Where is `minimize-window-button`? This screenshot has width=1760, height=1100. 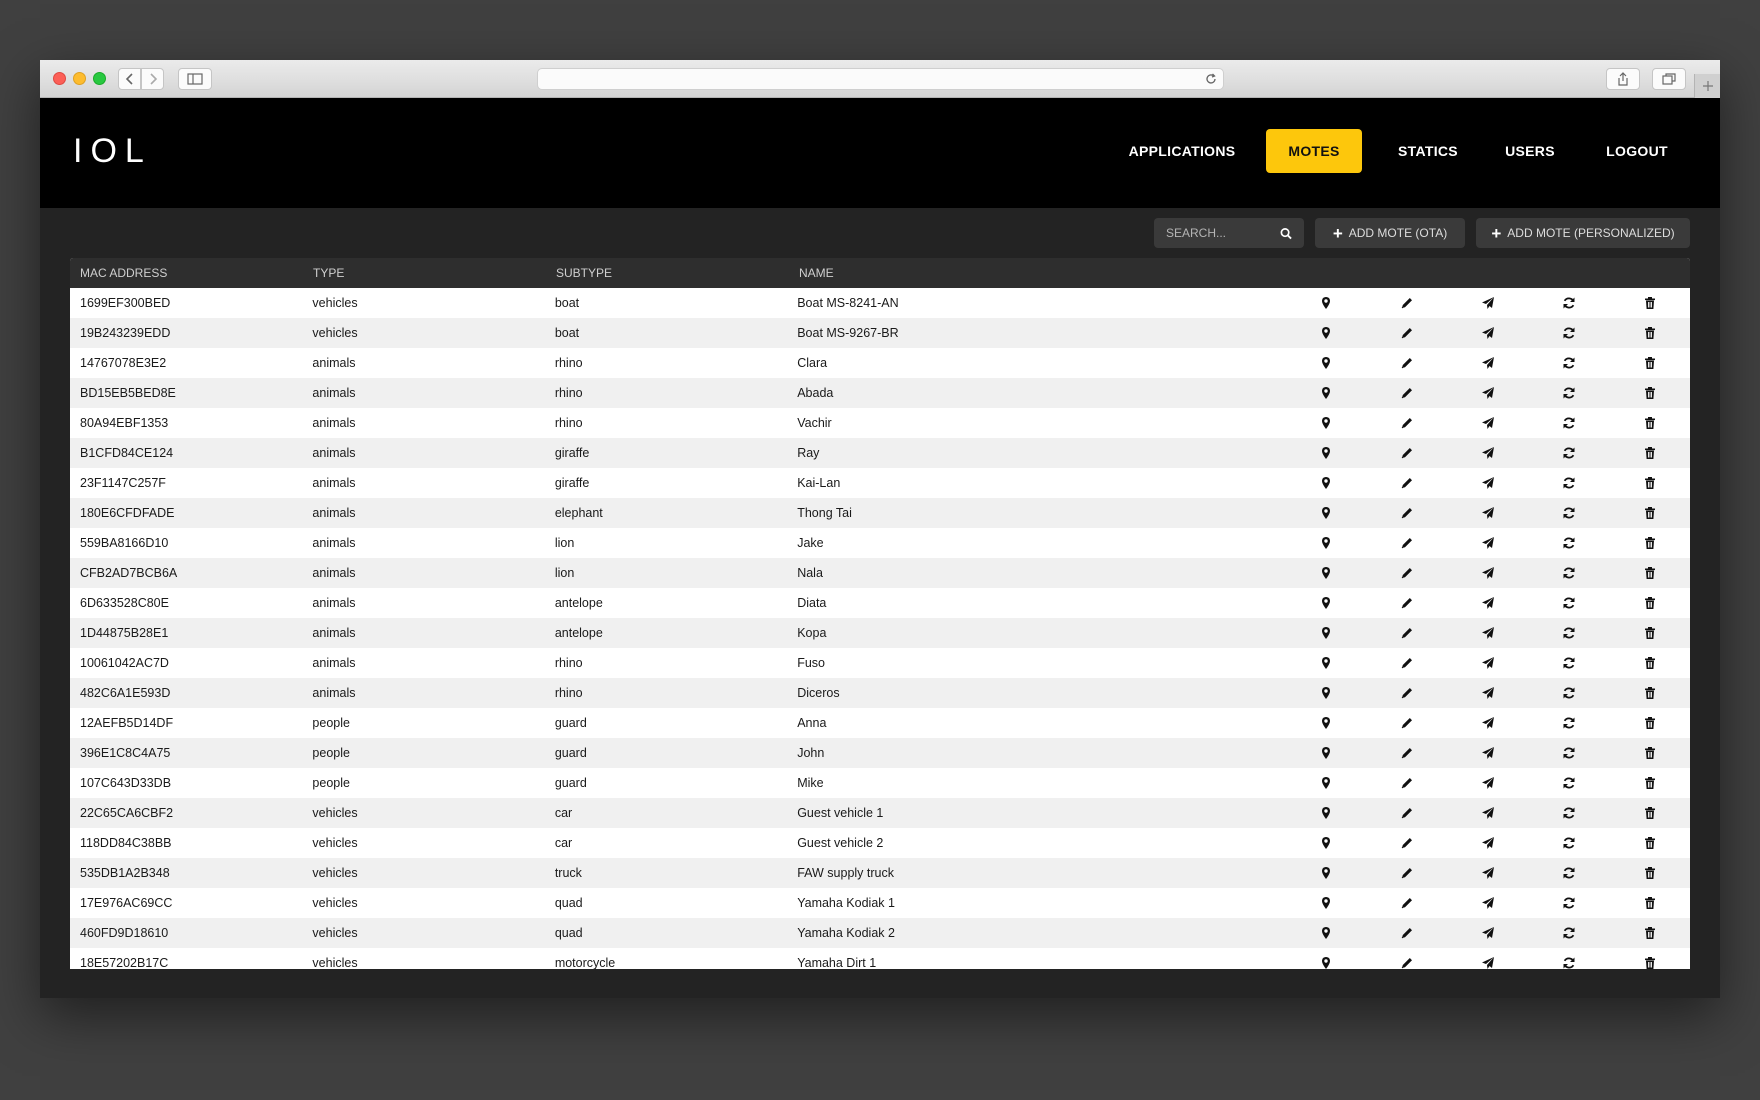 minimize-window-button is located at coordinates (79, 78).